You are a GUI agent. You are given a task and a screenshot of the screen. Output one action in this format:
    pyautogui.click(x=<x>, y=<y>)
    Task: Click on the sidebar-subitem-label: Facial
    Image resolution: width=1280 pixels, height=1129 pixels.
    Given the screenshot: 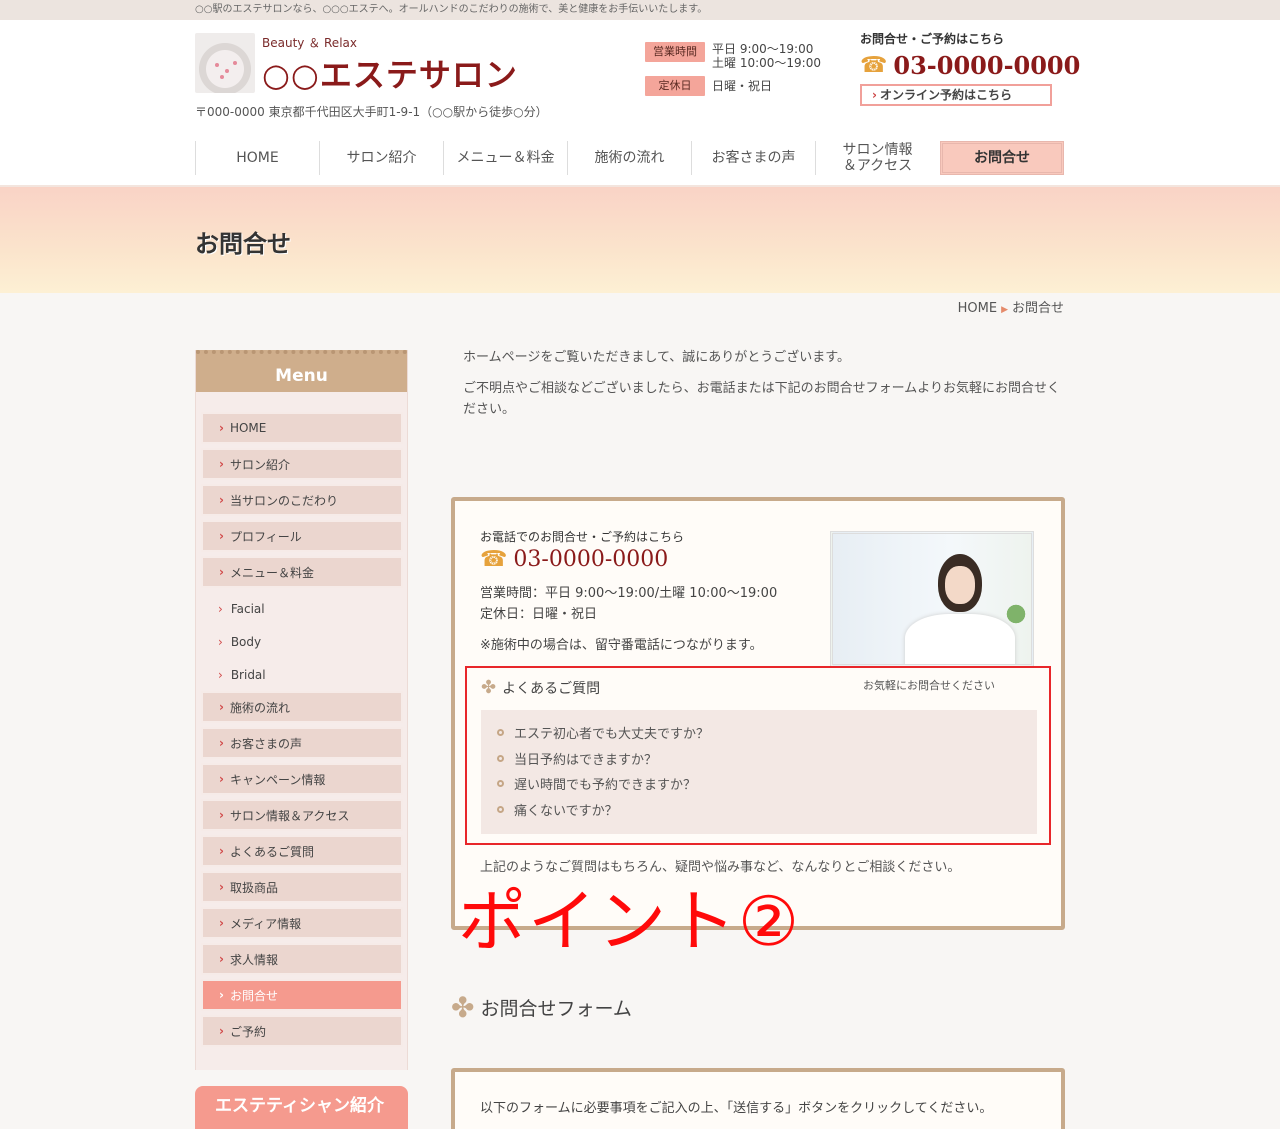 What is the action you would take?
    pyautogui.click(x=247, y=608)
    